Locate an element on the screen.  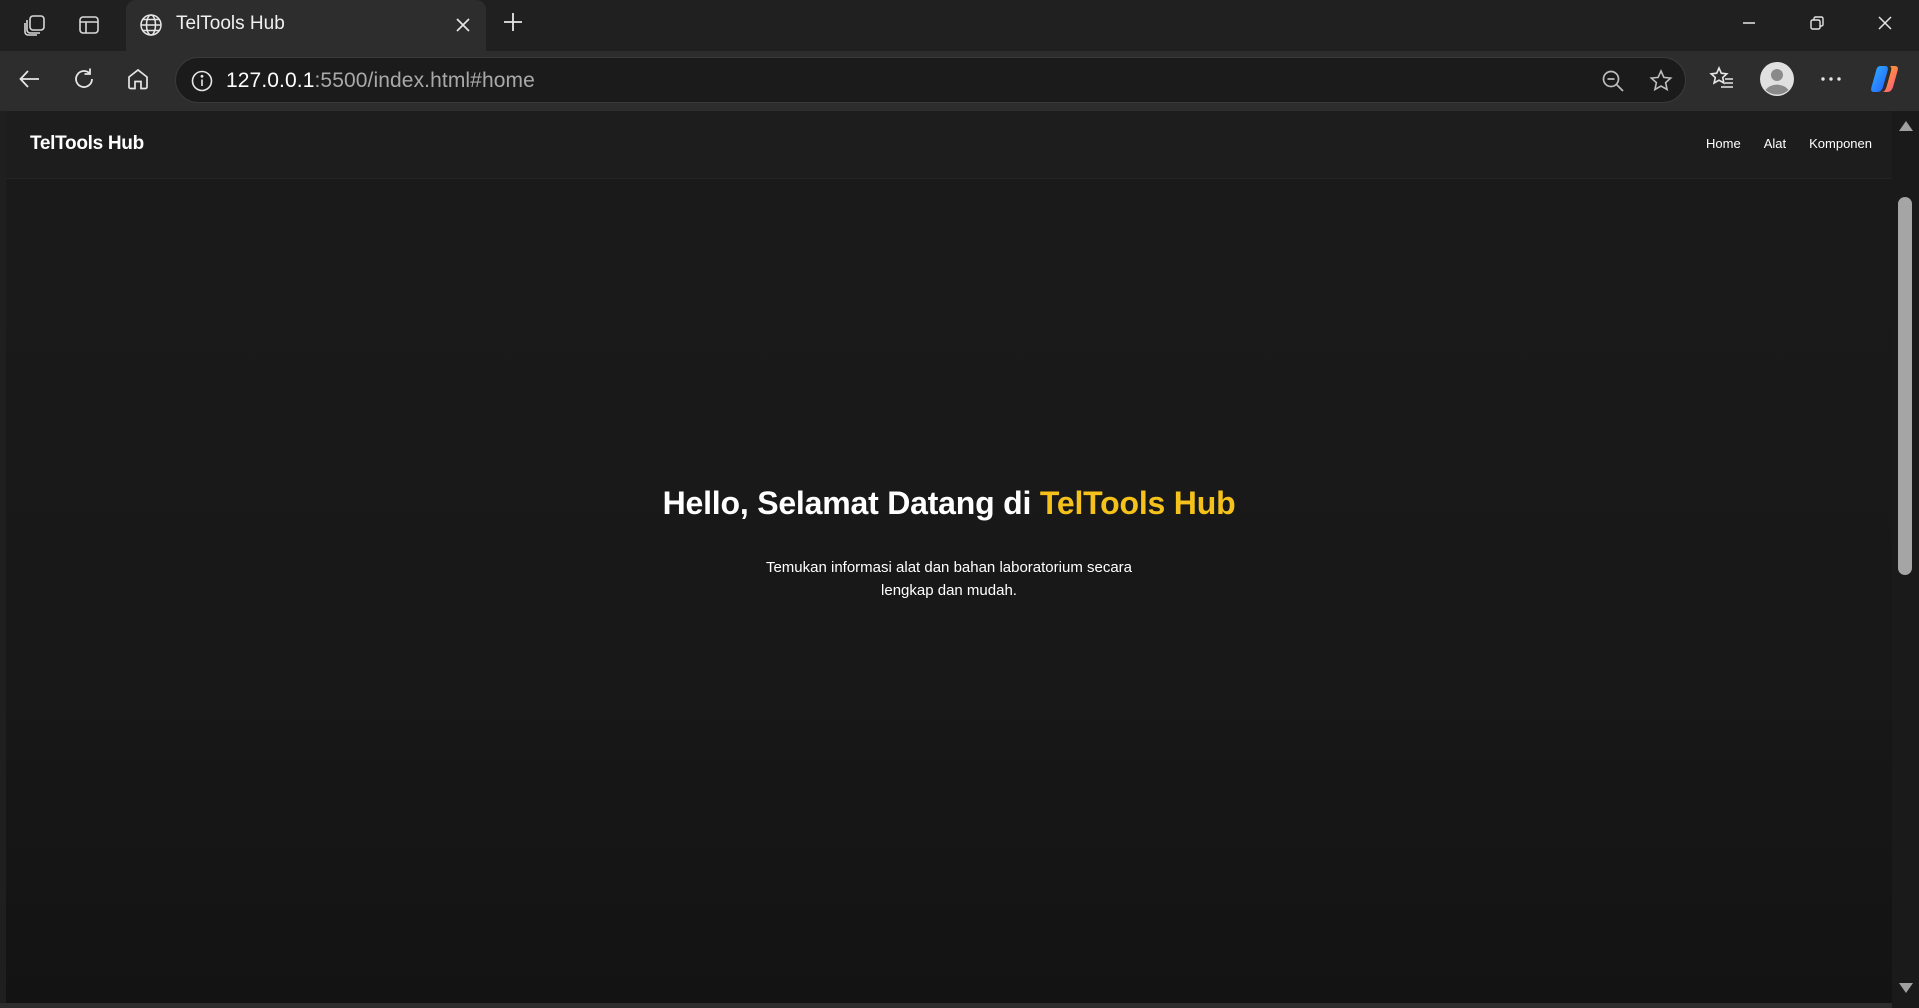
refresh-button is located at coordinates (84, 81).